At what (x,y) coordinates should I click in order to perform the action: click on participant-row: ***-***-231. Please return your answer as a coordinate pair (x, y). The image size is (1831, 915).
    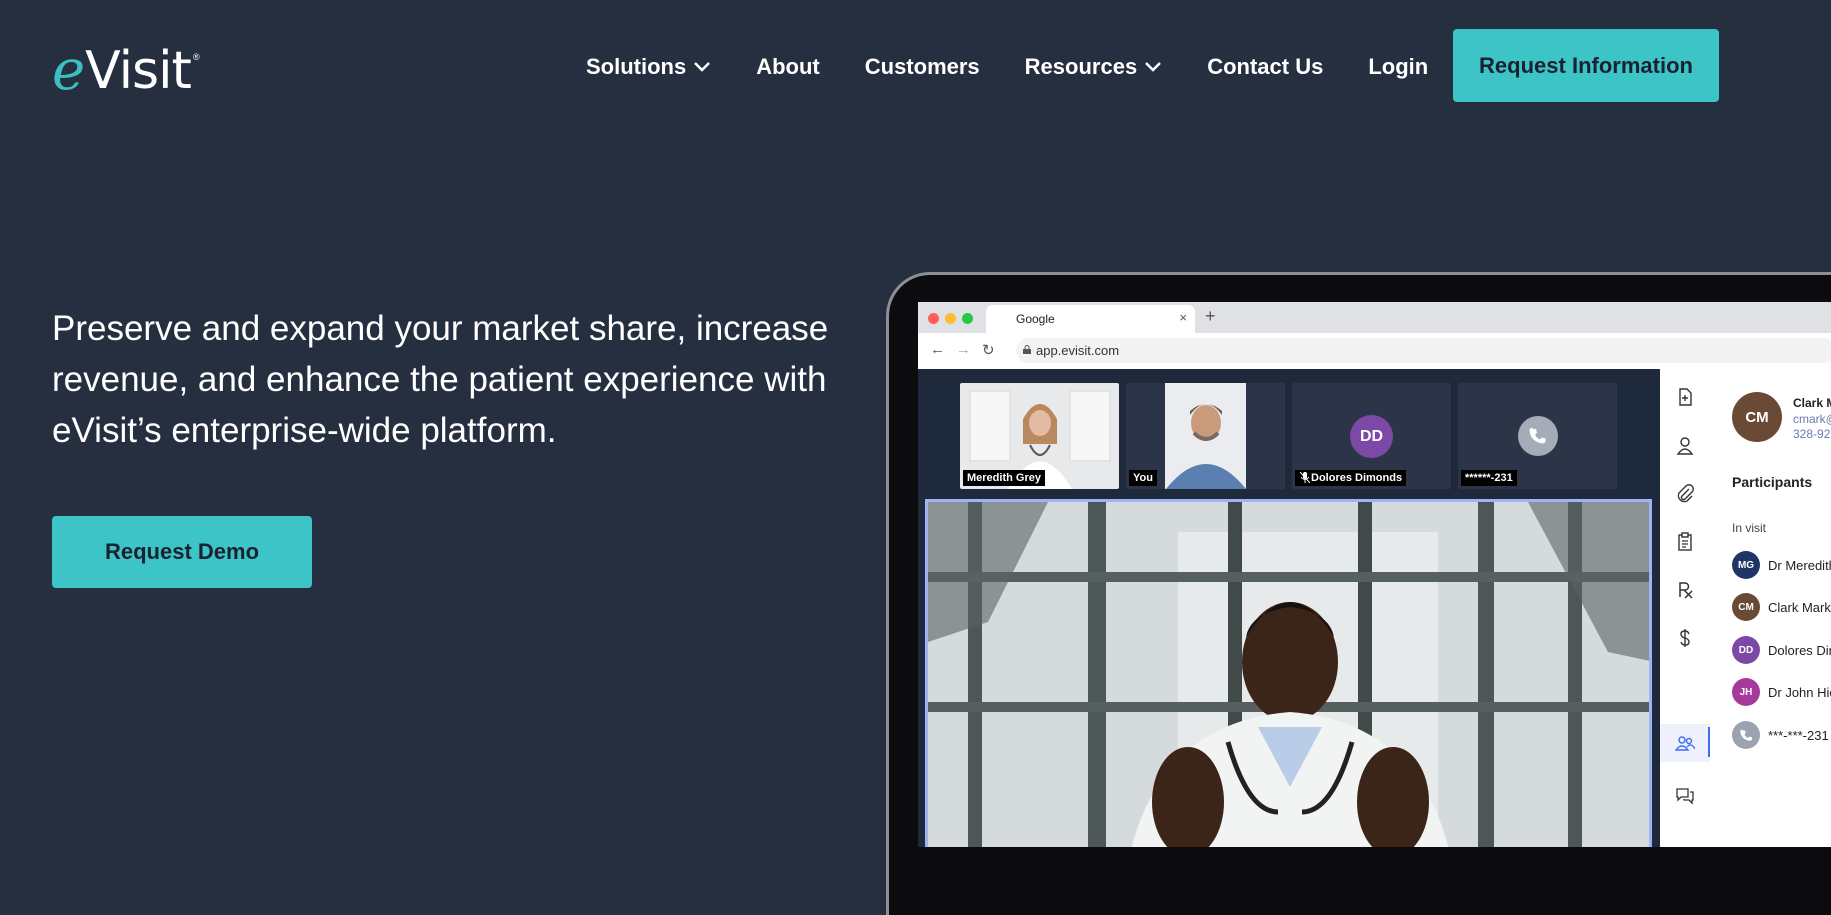
    Looking at the image, I should click on (1780, 735).